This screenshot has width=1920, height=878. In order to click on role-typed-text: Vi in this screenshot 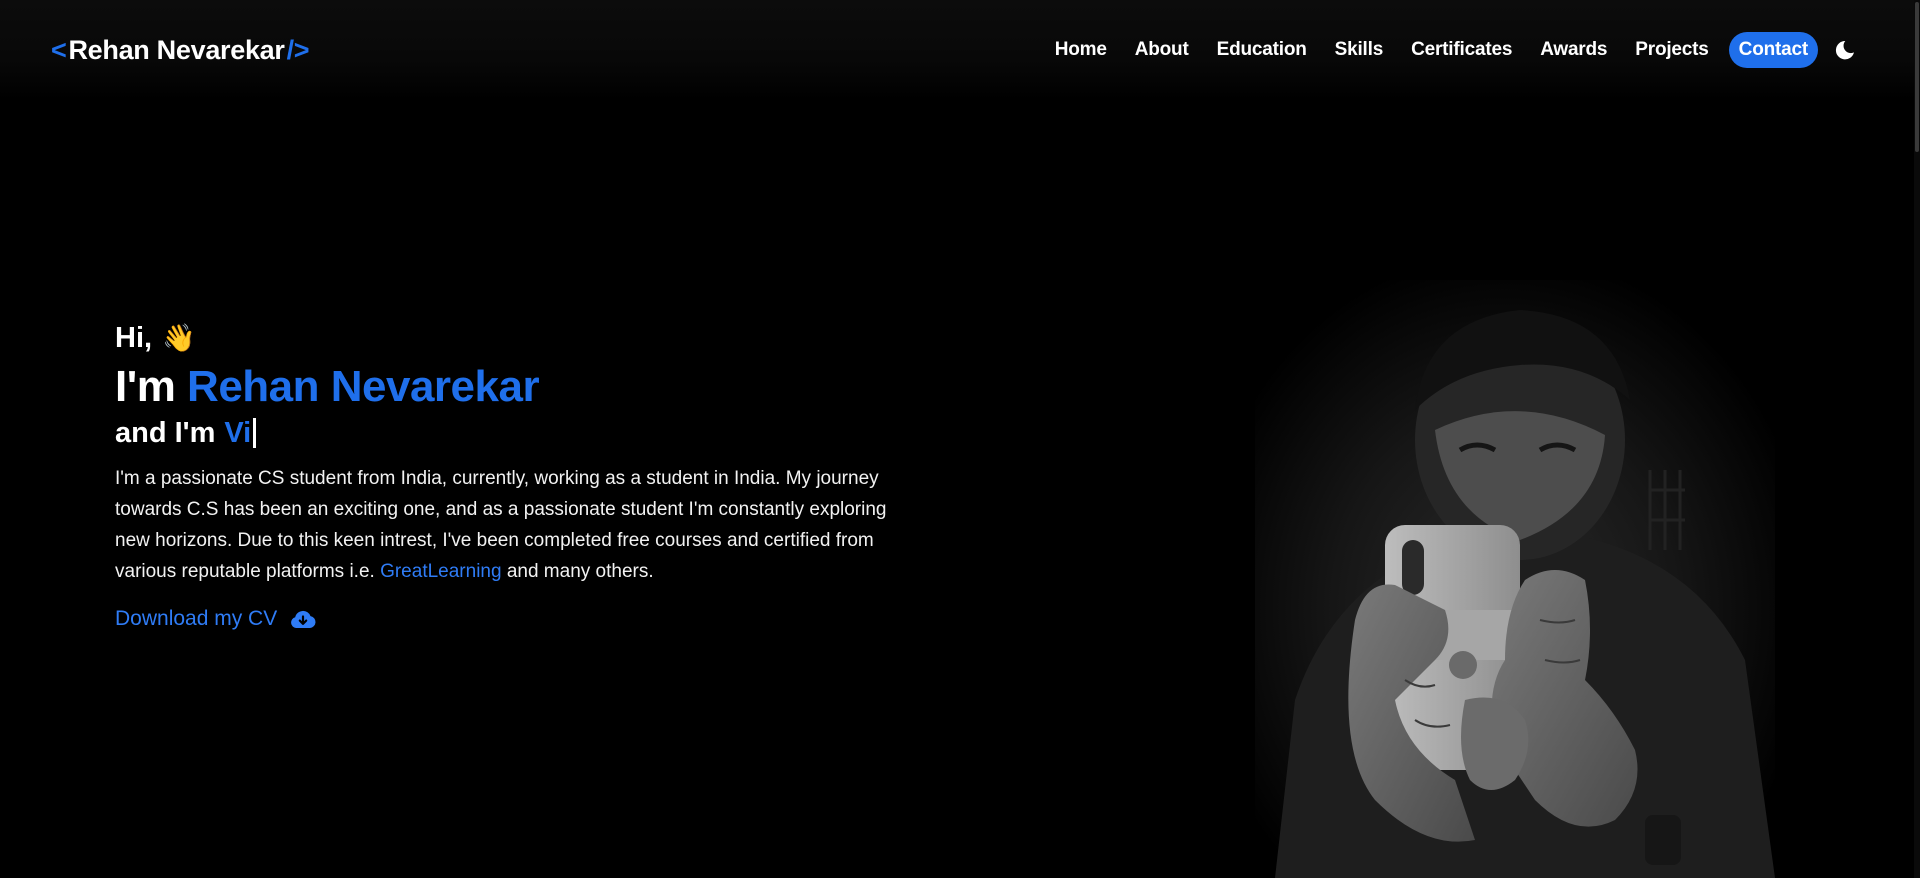, I will do `click(238, 433)`.